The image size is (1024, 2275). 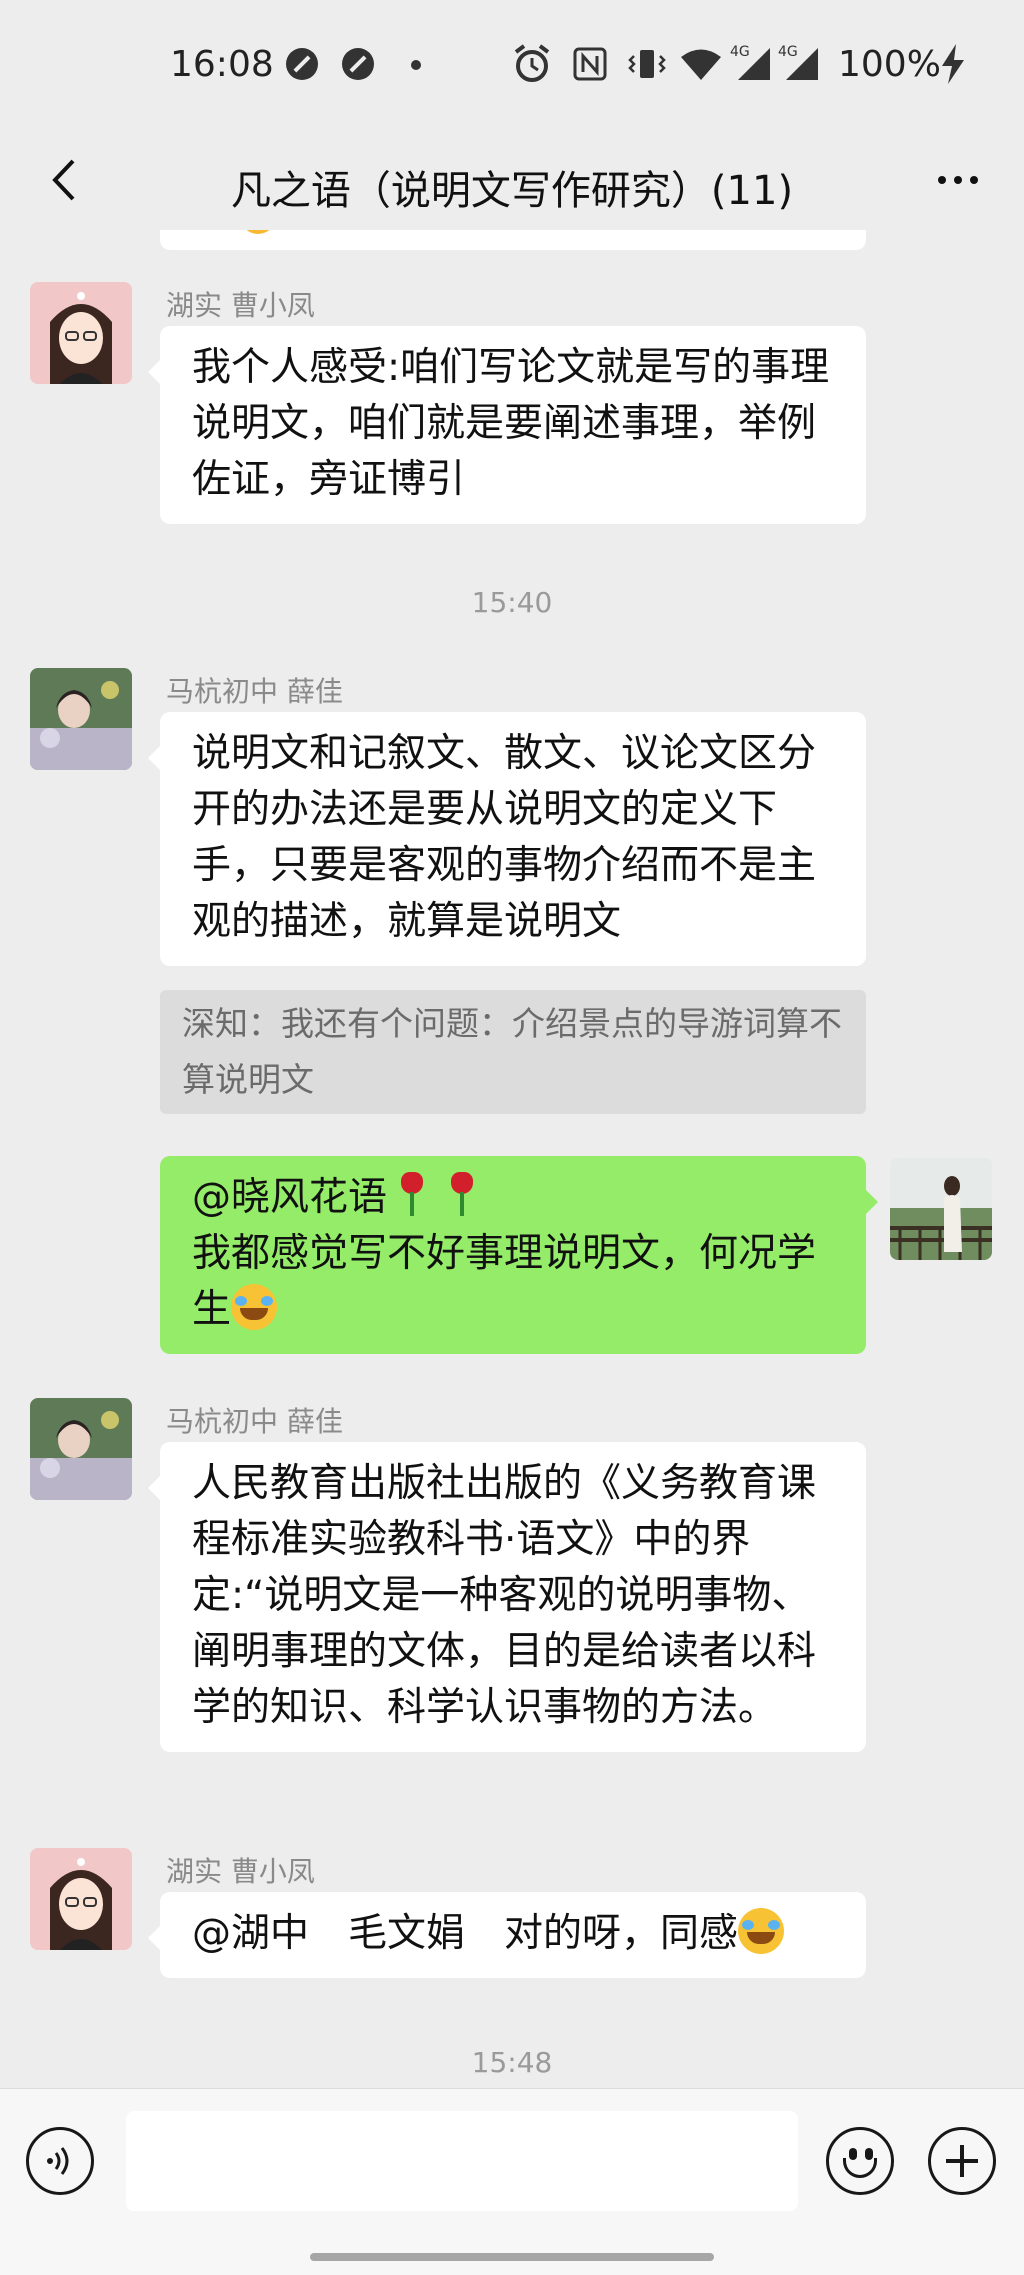 What do you see at coordinates (465, 1933) in the screenshot?
I see `message-text: @湖中 毛文娟 对的呀，同感` at bounding box center [465, 1933].